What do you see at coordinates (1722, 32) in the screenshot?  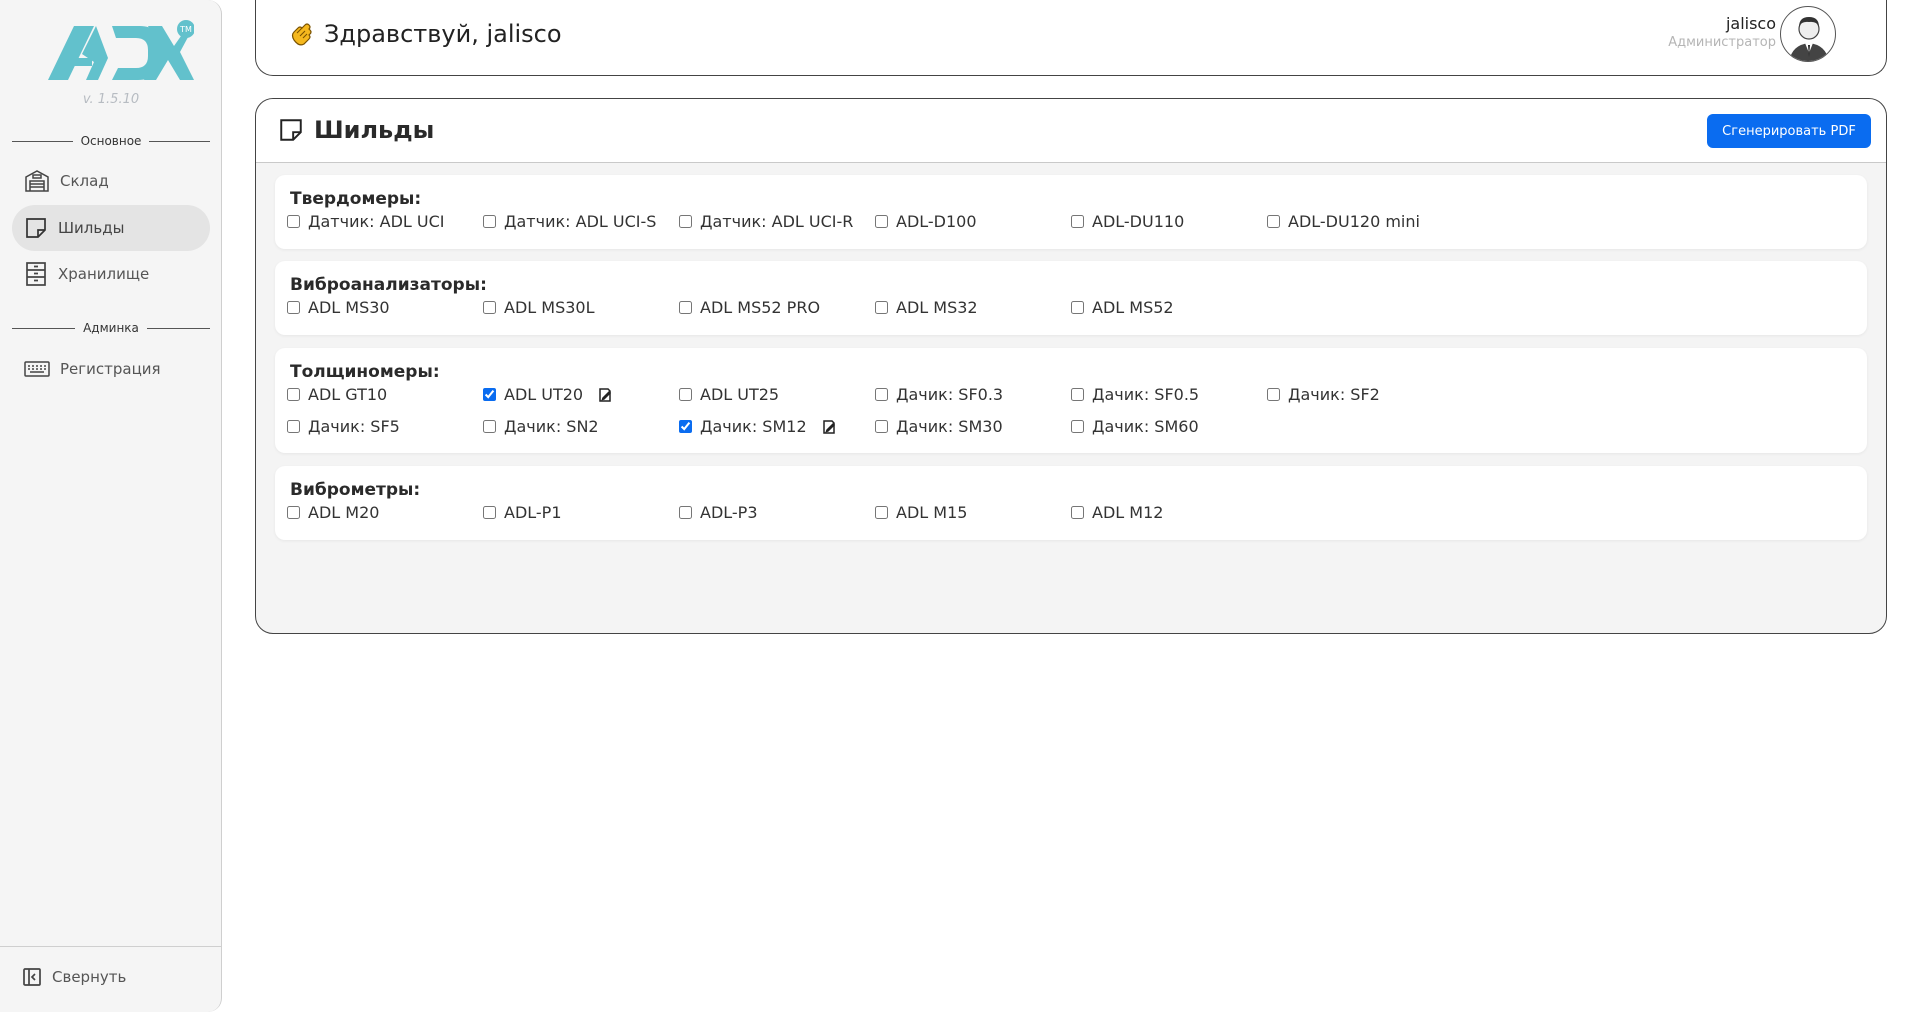 I see `user-info: jalisco Администратор` at bounding box center [1722, 32].